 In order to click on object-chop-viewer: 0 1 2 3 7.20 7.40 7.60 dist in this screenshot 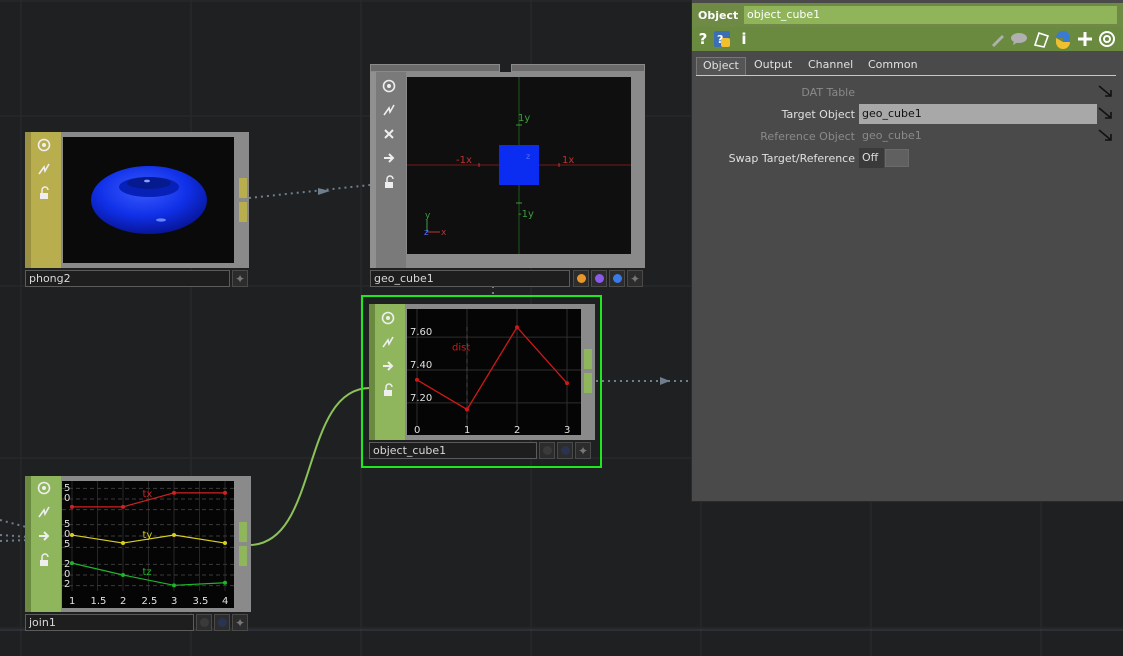, I will do `click(494, 372)`.